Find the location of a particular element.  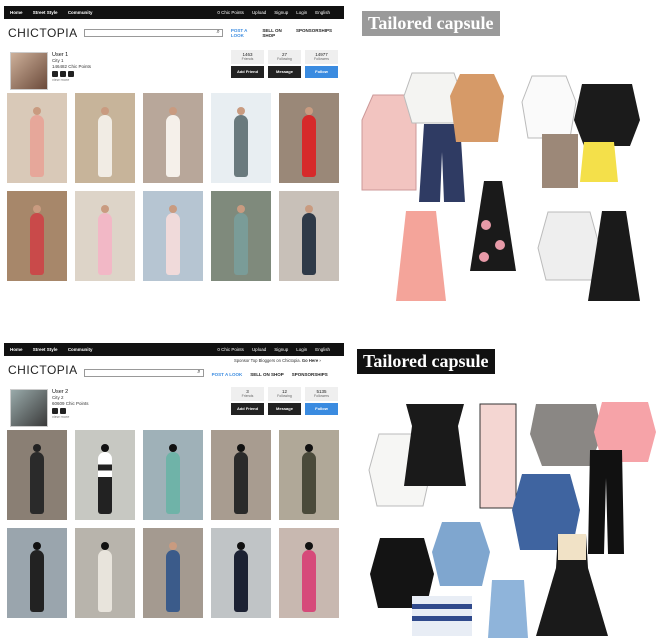

user-points: 60609 Chic Points is located at coordinates (70, 403).